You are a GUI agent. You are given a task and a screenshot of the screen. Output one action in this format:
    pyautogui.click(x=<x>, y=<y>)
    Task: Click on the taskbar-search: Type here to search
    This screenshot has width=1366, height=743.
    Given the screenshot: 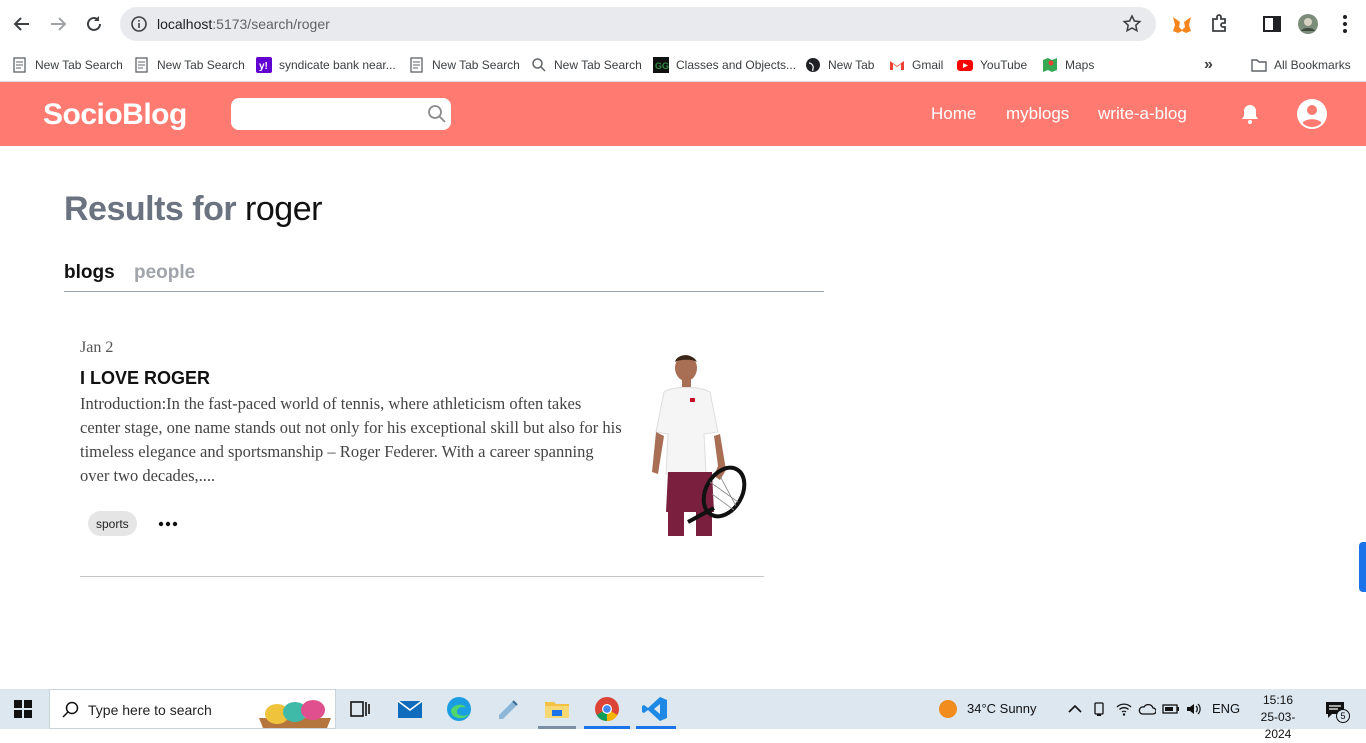 What is the action you would take?
    pyautogui.click(x=192, y=709)
    